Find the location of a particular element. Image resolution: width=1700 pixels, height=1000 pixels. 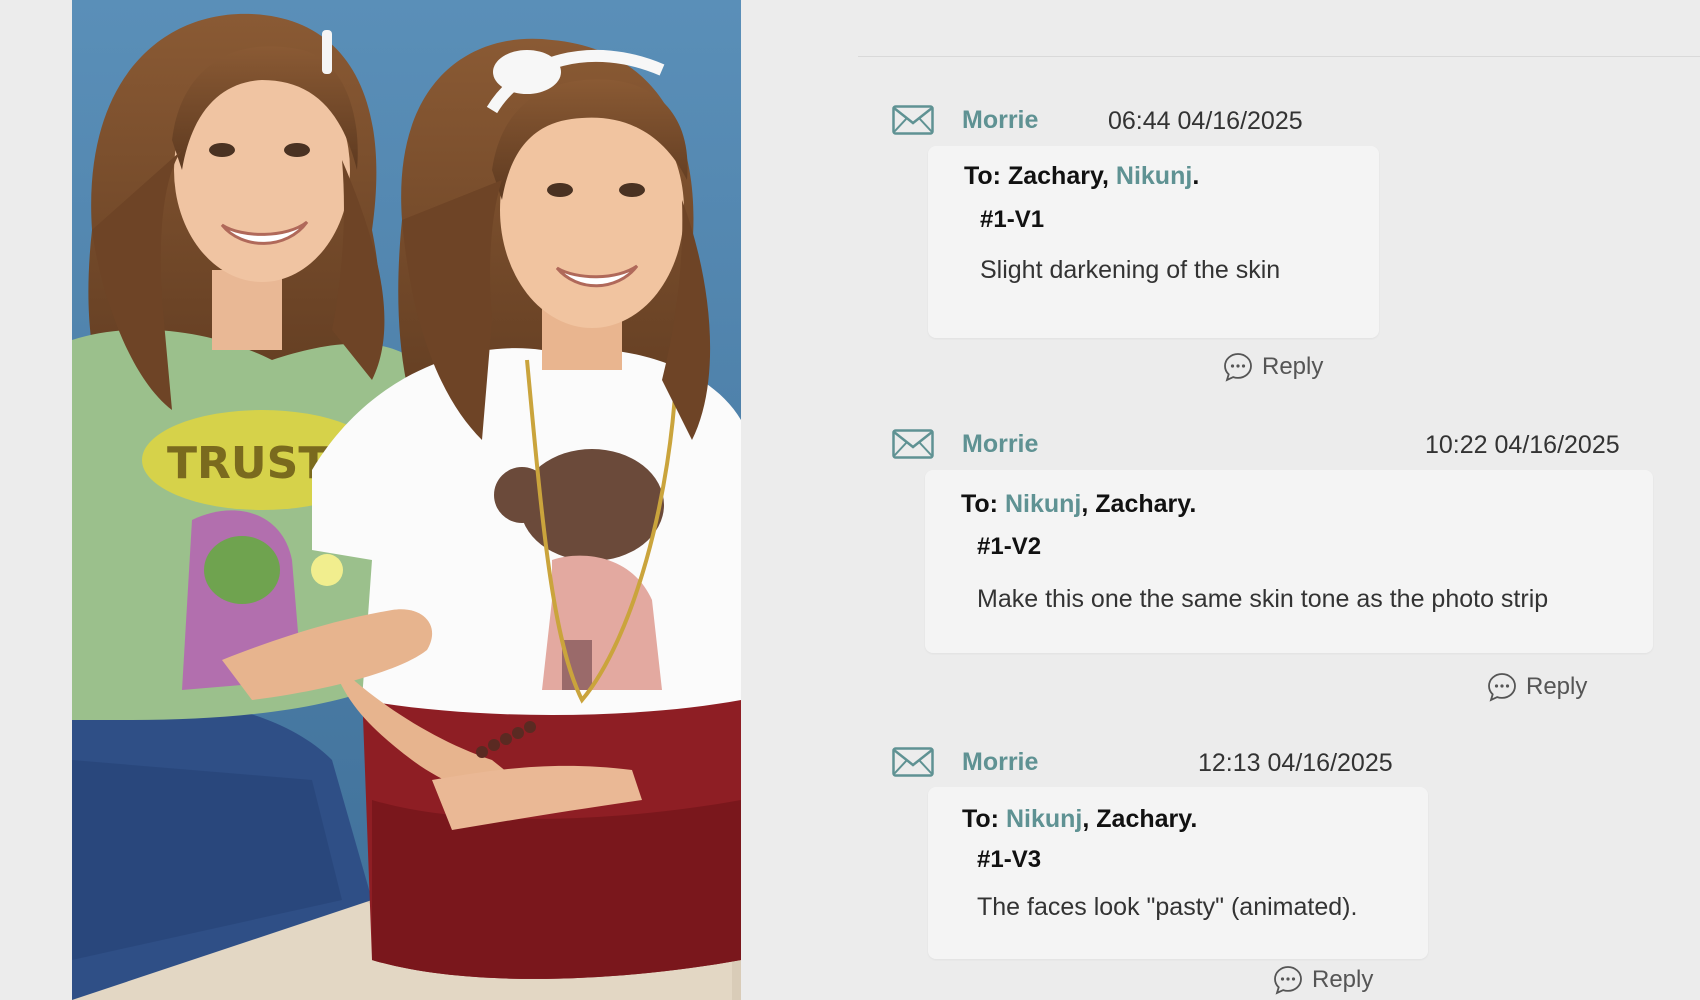

top-divider is located at coordinates (1279, 56).